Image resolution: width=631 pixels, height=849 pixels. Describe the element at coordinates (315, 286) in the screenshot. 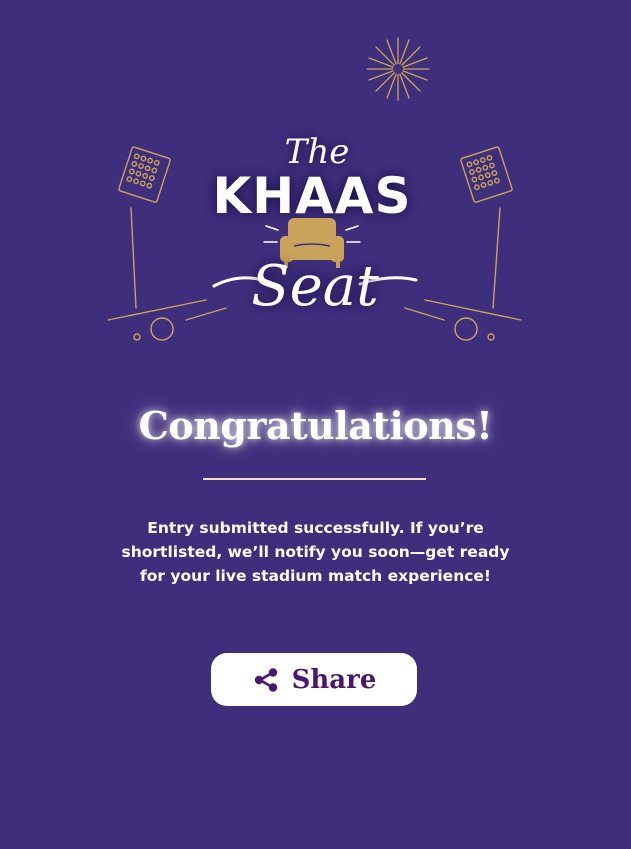

I see `logo-seat-text: Seat` at that location.